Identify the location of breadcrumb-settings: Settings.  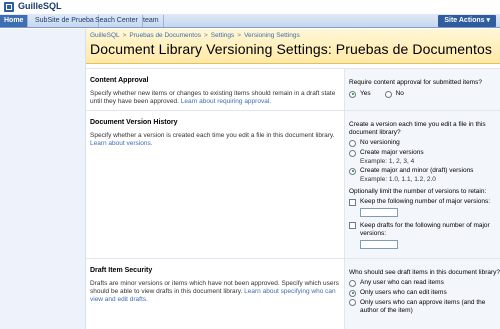
(223, 35).